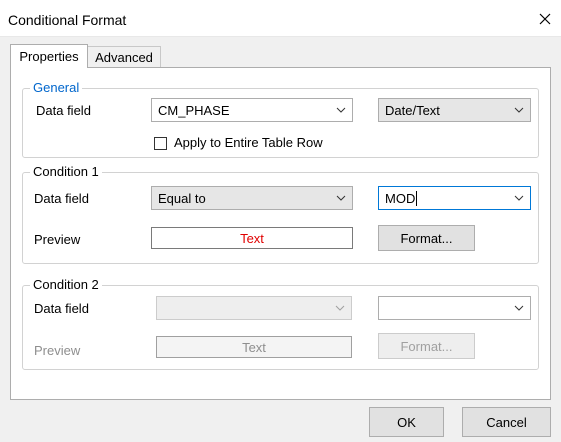  I want to click on condition1-legend: Condition 1, so click(66, 172).